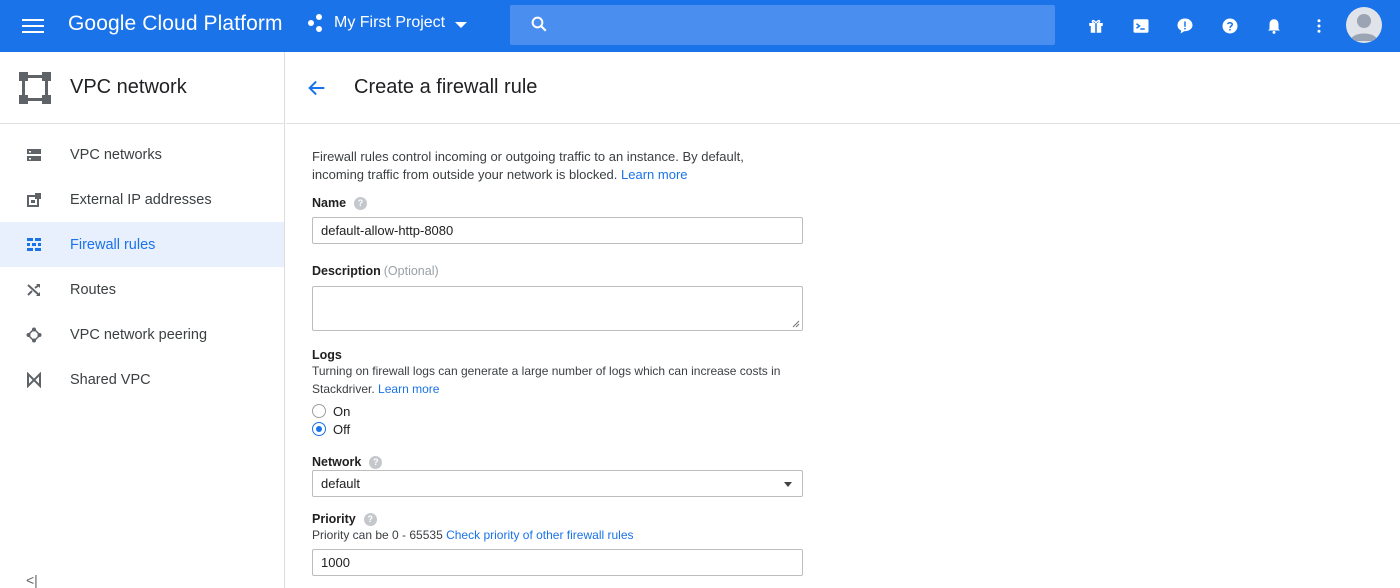 This screenshot has height=588, width=1400. What do you see at coordinates (329, 203) in the screenshot?
I see `name-label-text: Name` at bounding box center [329, 203].